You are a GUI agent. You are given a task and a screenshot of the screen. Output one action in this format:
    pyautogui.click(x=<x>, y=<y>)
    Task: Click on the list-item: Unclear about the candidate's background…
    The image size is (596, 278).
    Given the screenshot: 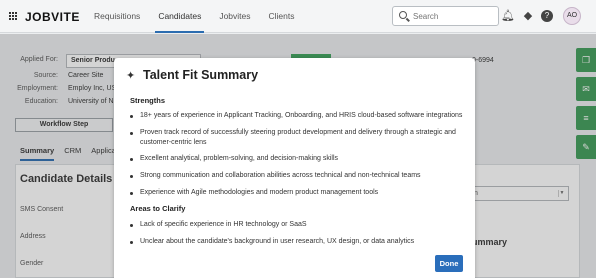 What is the action you would take?
    pyautogui.click(x=298, y=242)
    